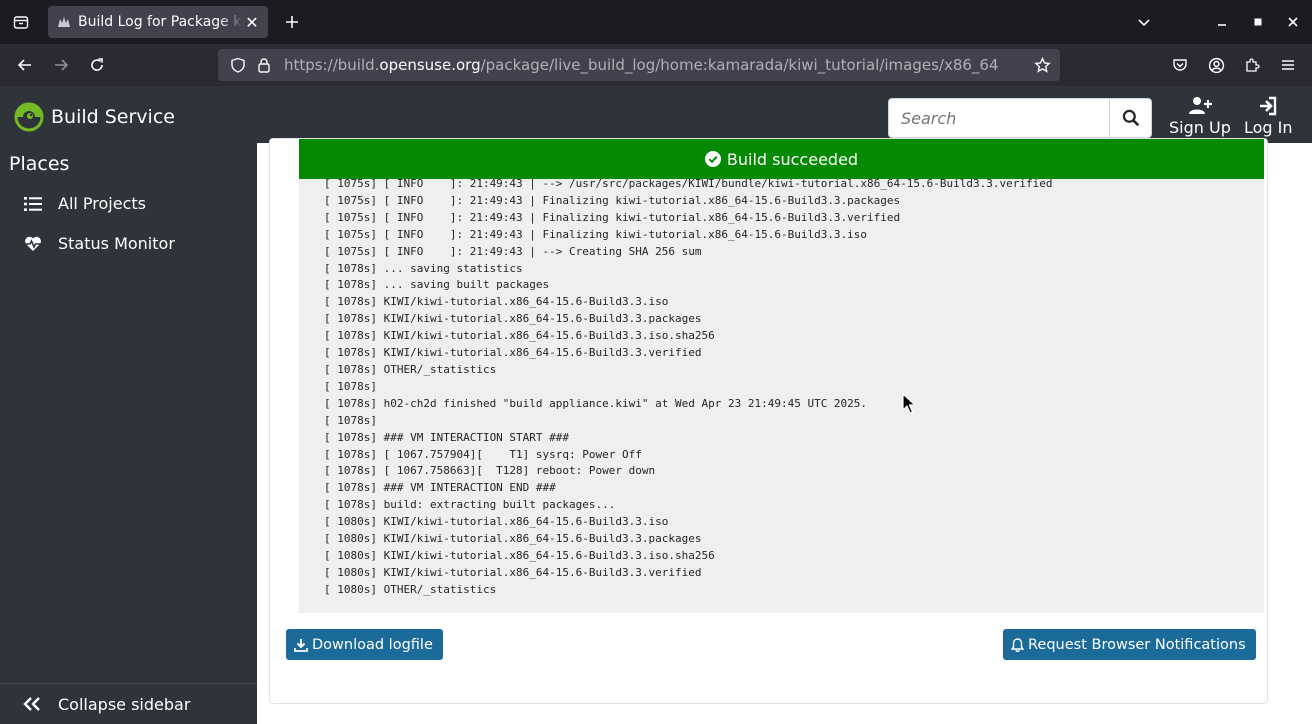 This screenshot has width=1312, height=724. What do you see at coordinates (1288, 65) in the screenshot?
I see `menu-icon` at bounding box center [1288, 65].